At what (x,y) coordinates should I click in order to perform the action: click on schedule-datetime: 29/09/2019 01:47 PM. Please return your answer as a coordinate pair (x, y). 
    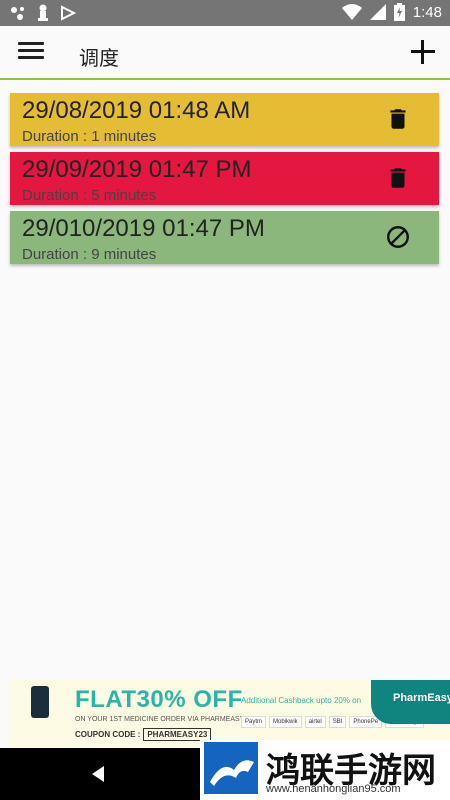
    Looking at the image, I should click on (137, 169).